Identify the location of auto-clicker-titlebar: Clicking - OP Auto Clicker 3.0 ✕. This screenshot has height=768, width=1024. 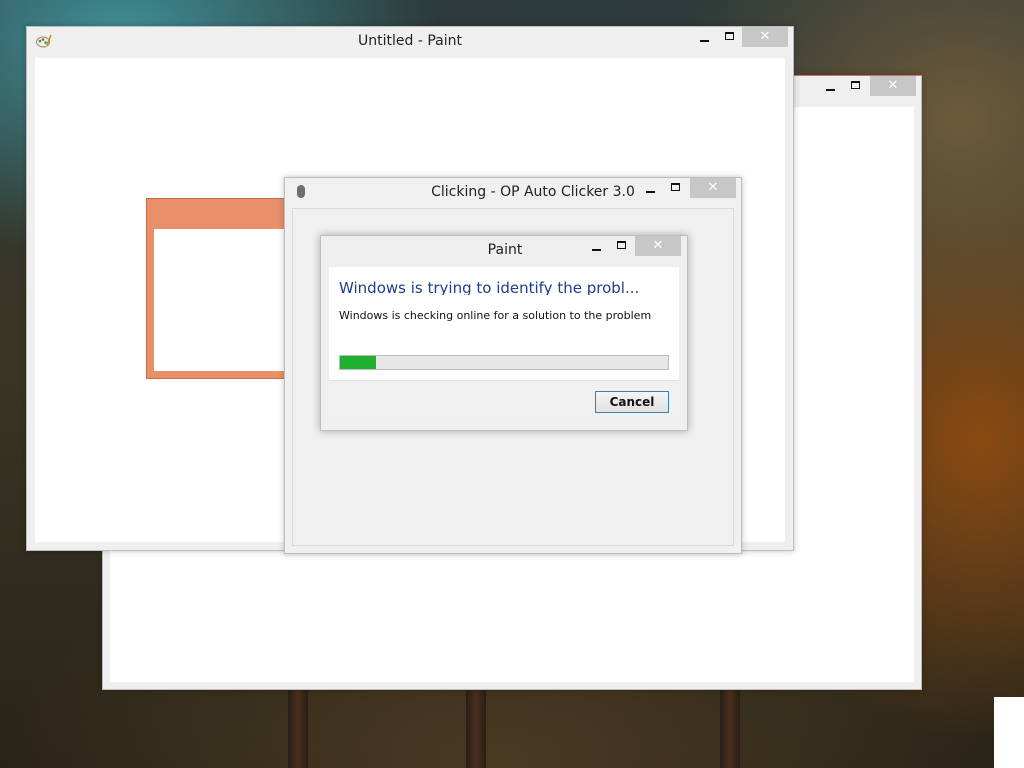
(513, 193).